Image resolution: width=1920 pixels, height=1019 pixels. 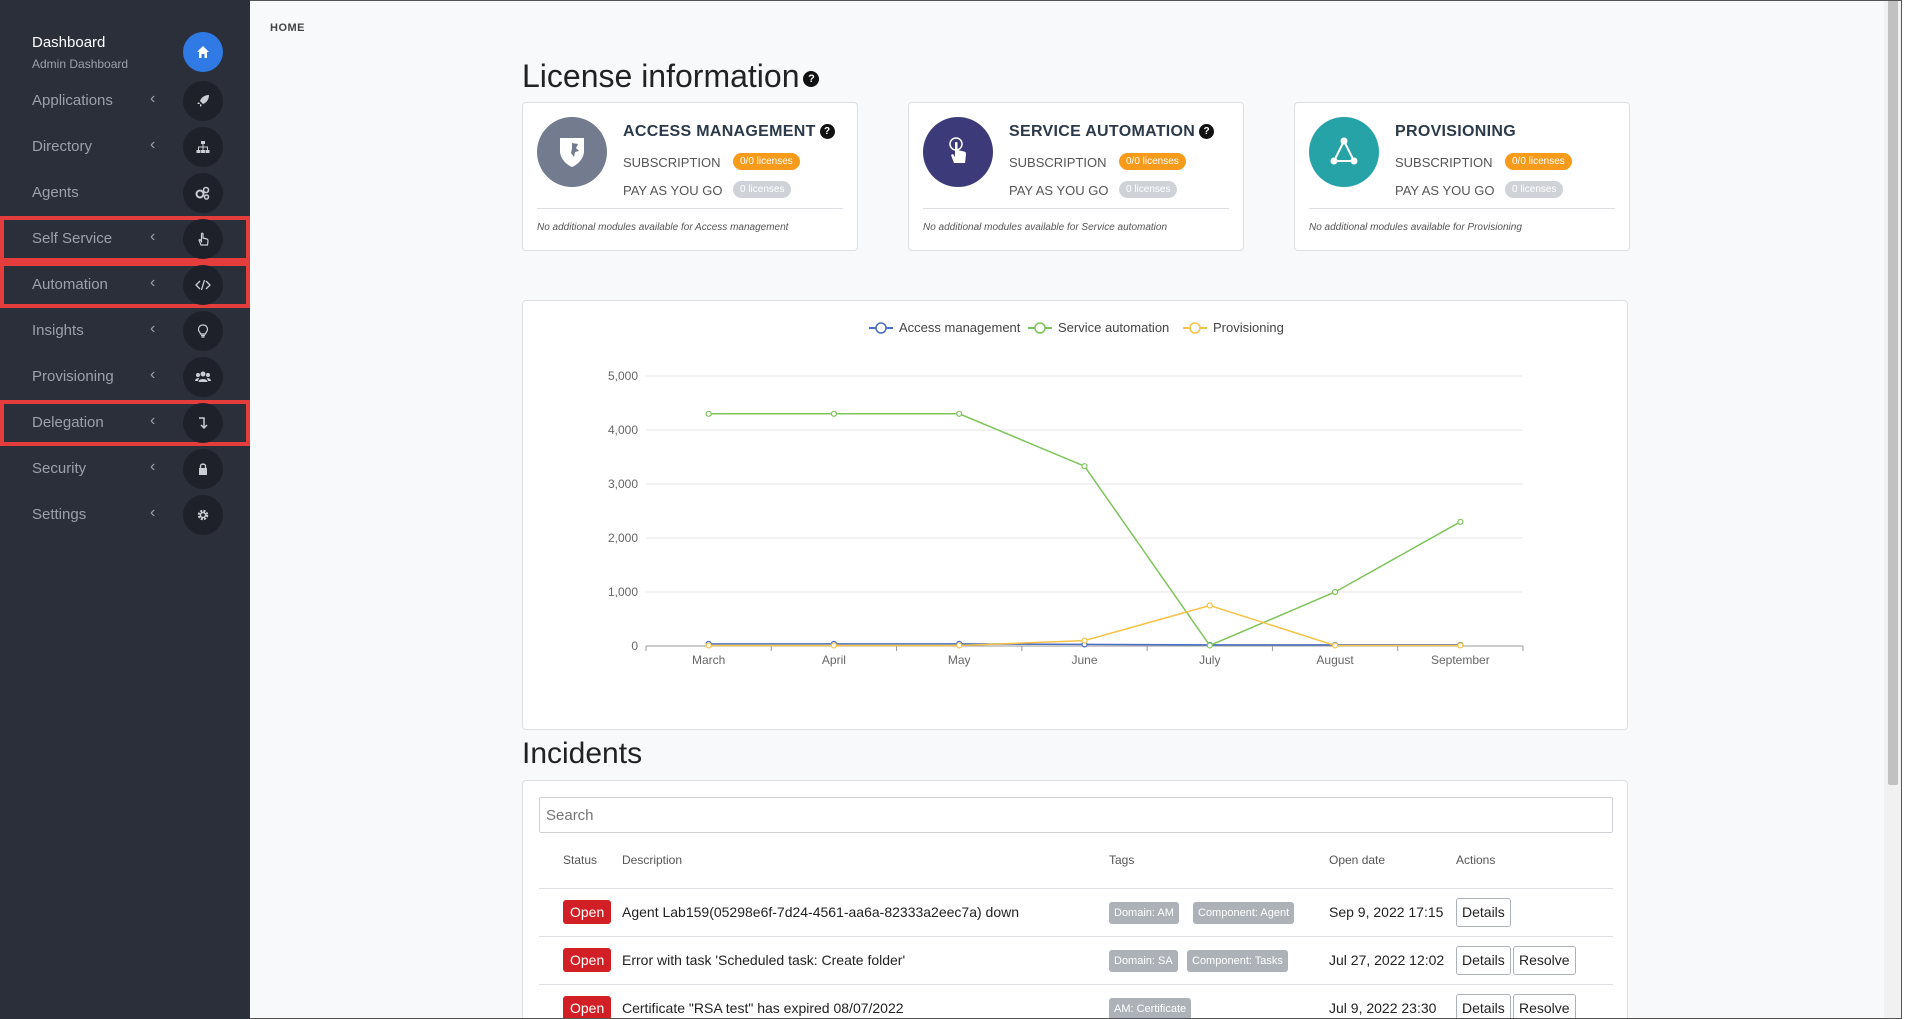 What do you see at coordinates (719, 131) in the screenshot?
I see `license-card-title-text: ACCESS MANAGEMENT` at bounding box center [719, 131].